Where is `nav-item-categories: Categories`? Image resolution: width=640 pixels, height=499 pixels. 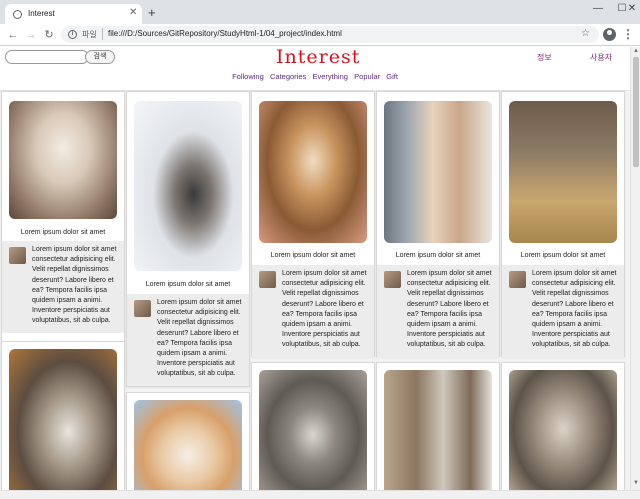 nav-item-categories: Categories is located at coordinates (288, 76).